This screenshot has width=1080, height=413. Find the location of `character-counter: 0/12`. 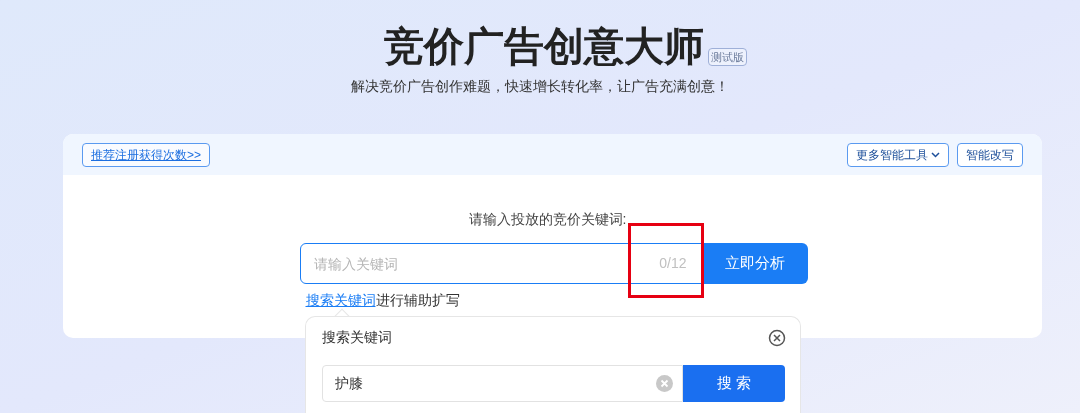

character-counter: 0/12 is located at coordinates (673, 263).